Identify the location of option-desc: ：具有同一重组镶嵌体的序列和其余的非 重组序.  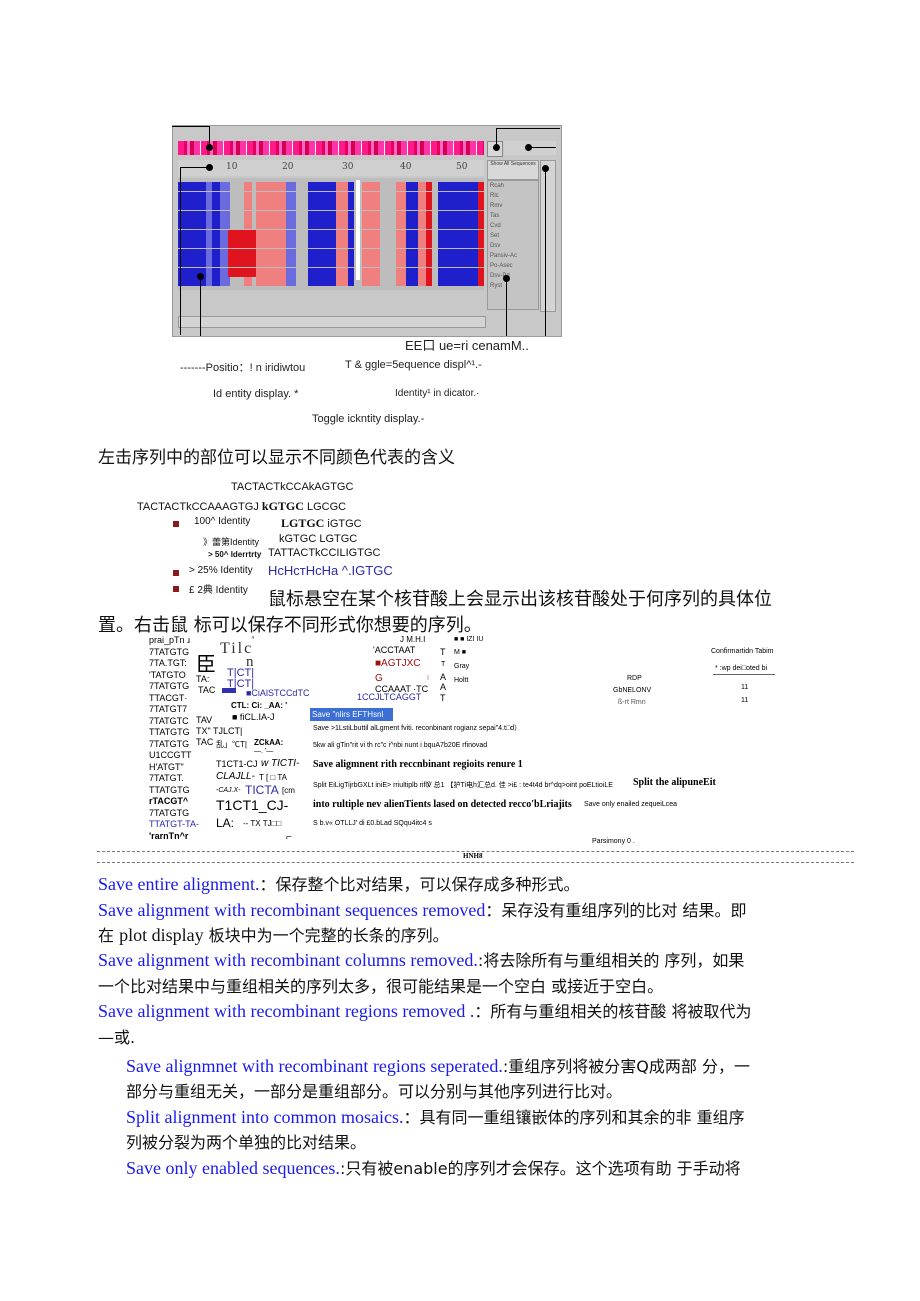
(574, 1117).